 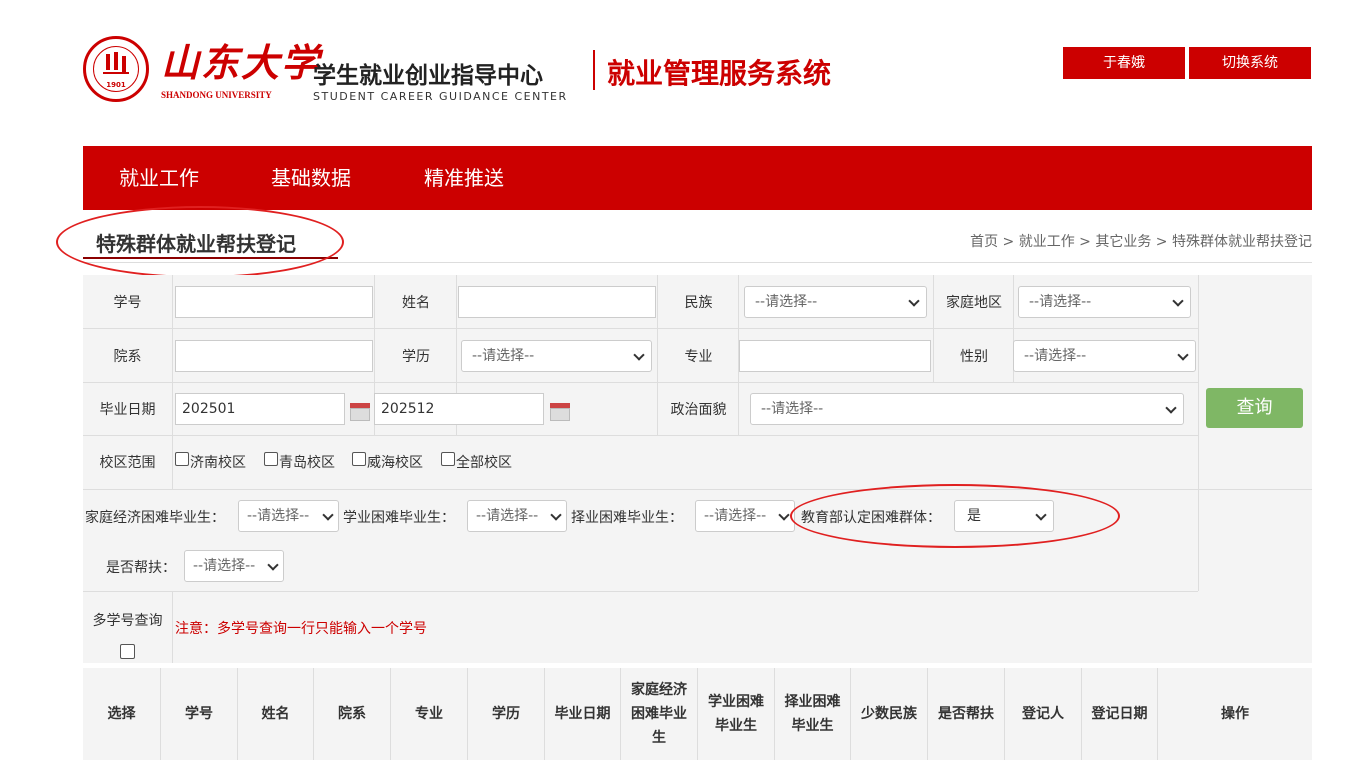 I want to click on education-select: --请选择--, so click(x=556, y=356).